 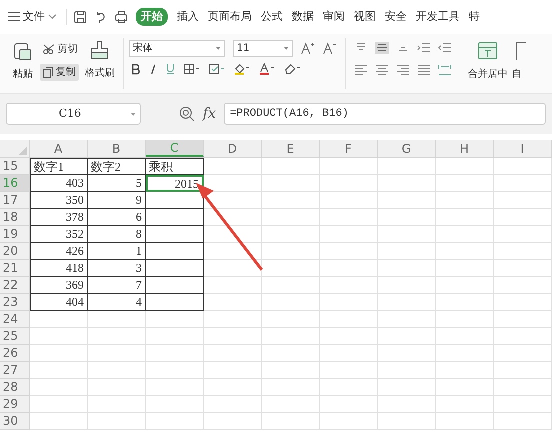 I want to click on distribute-icon, so click(x=445, y=70).